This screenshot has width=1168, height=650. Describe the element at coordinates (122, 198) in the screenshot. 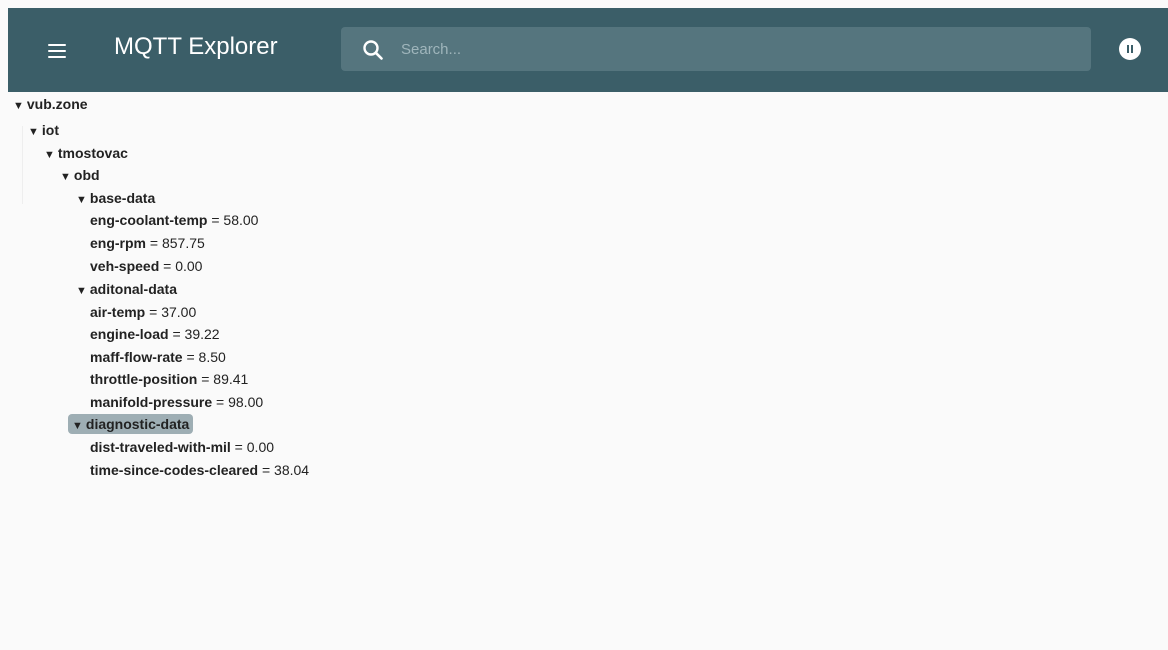

I see `tree-node-label: base-data` at that location.